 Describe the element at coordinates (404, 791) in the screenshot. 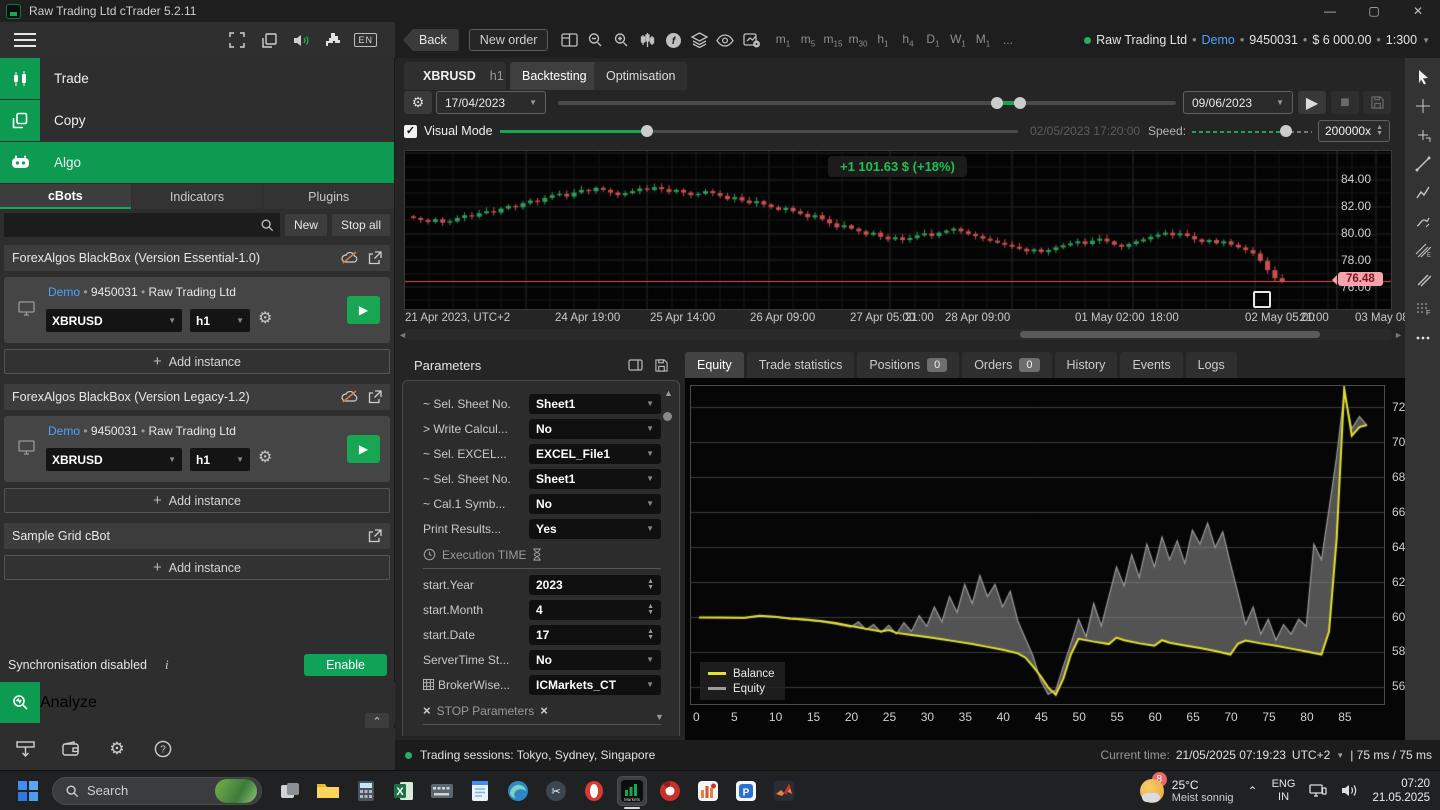

I see `excel-app-icon: X` at that location.